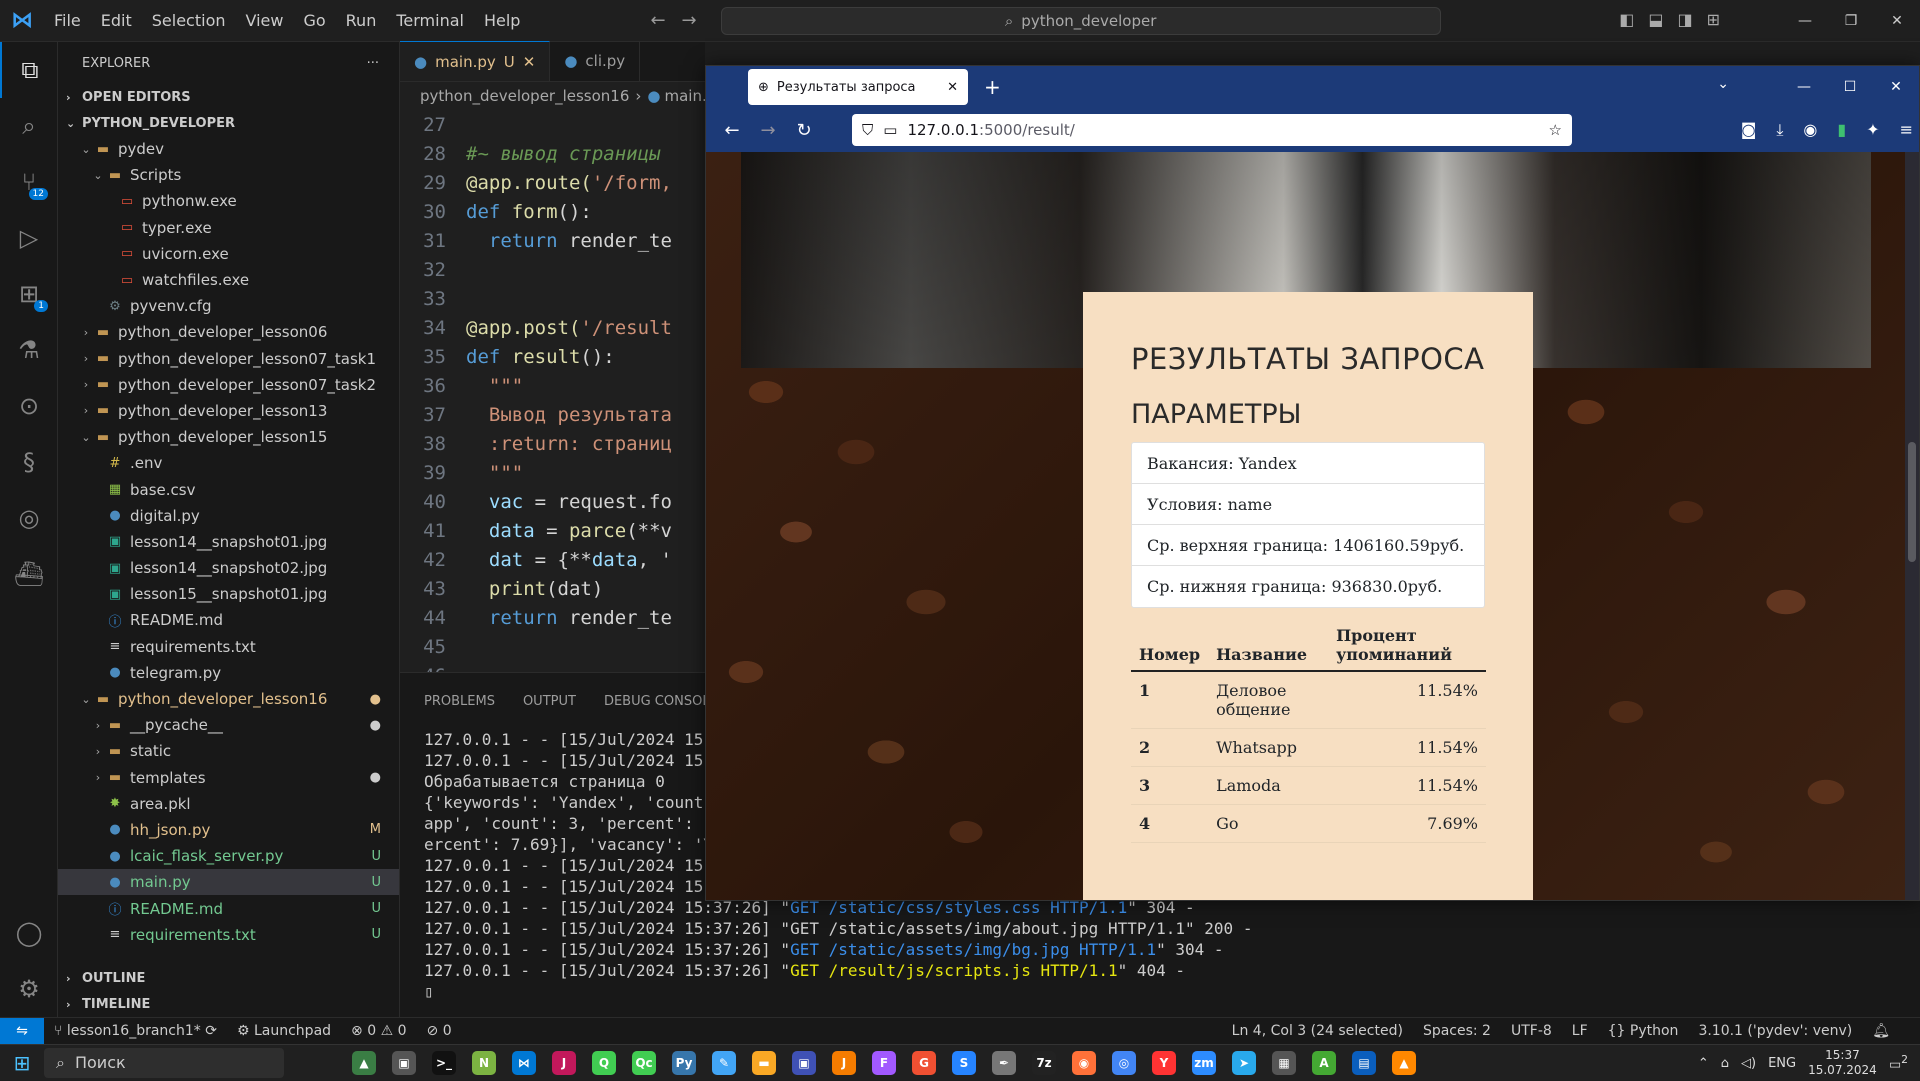 The height and width of the screenshot is (1081, 1920). Describe the element at coordinates (1881, 1031) in the screenshot. I see `notifications-bell-icon: 🔔︎` at that location.